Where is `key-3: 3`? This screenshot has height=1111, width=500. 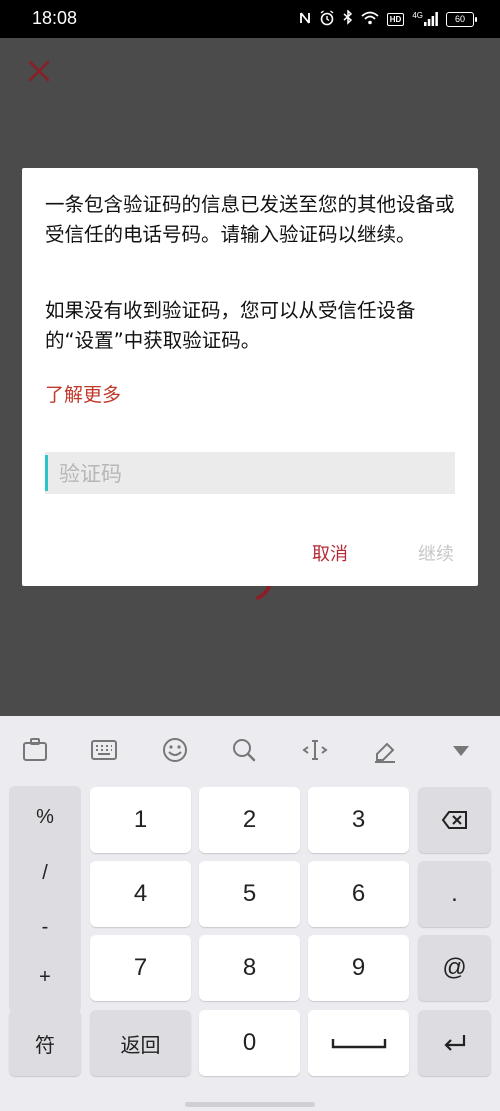
key-3: 3 is located at coordinates (358, 820).